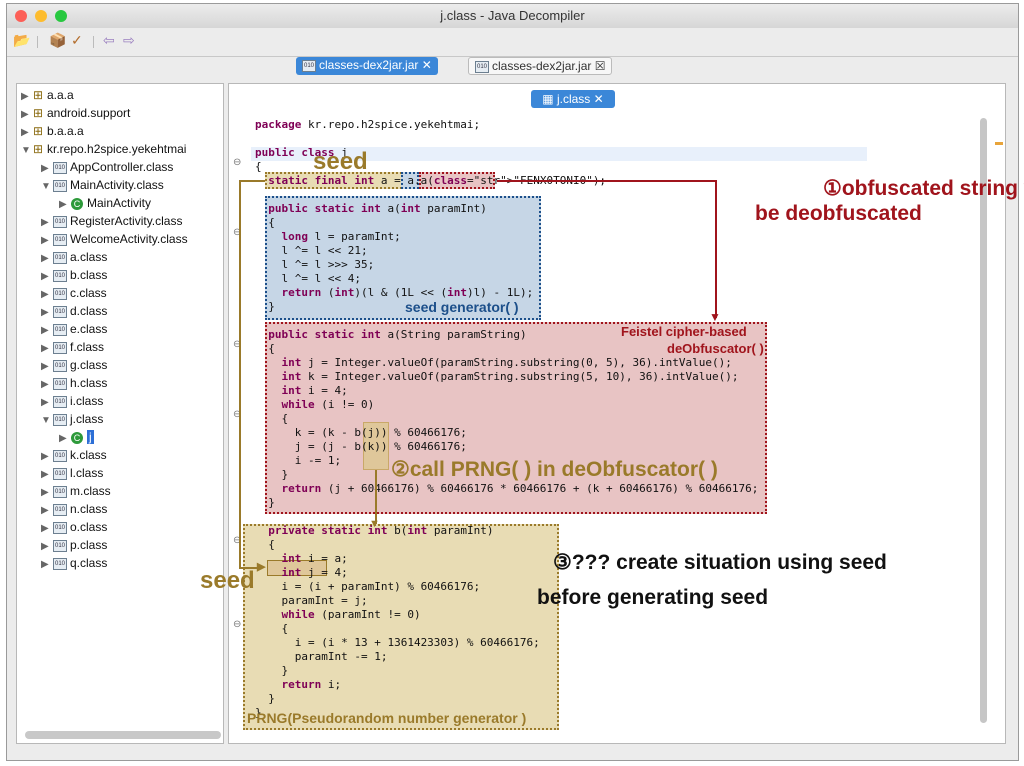 This screenshot has height=766, width=1024. Describe the element at coordinates (129, 40) in the screenshot. I see `forward-icon: ⇨` at that location.